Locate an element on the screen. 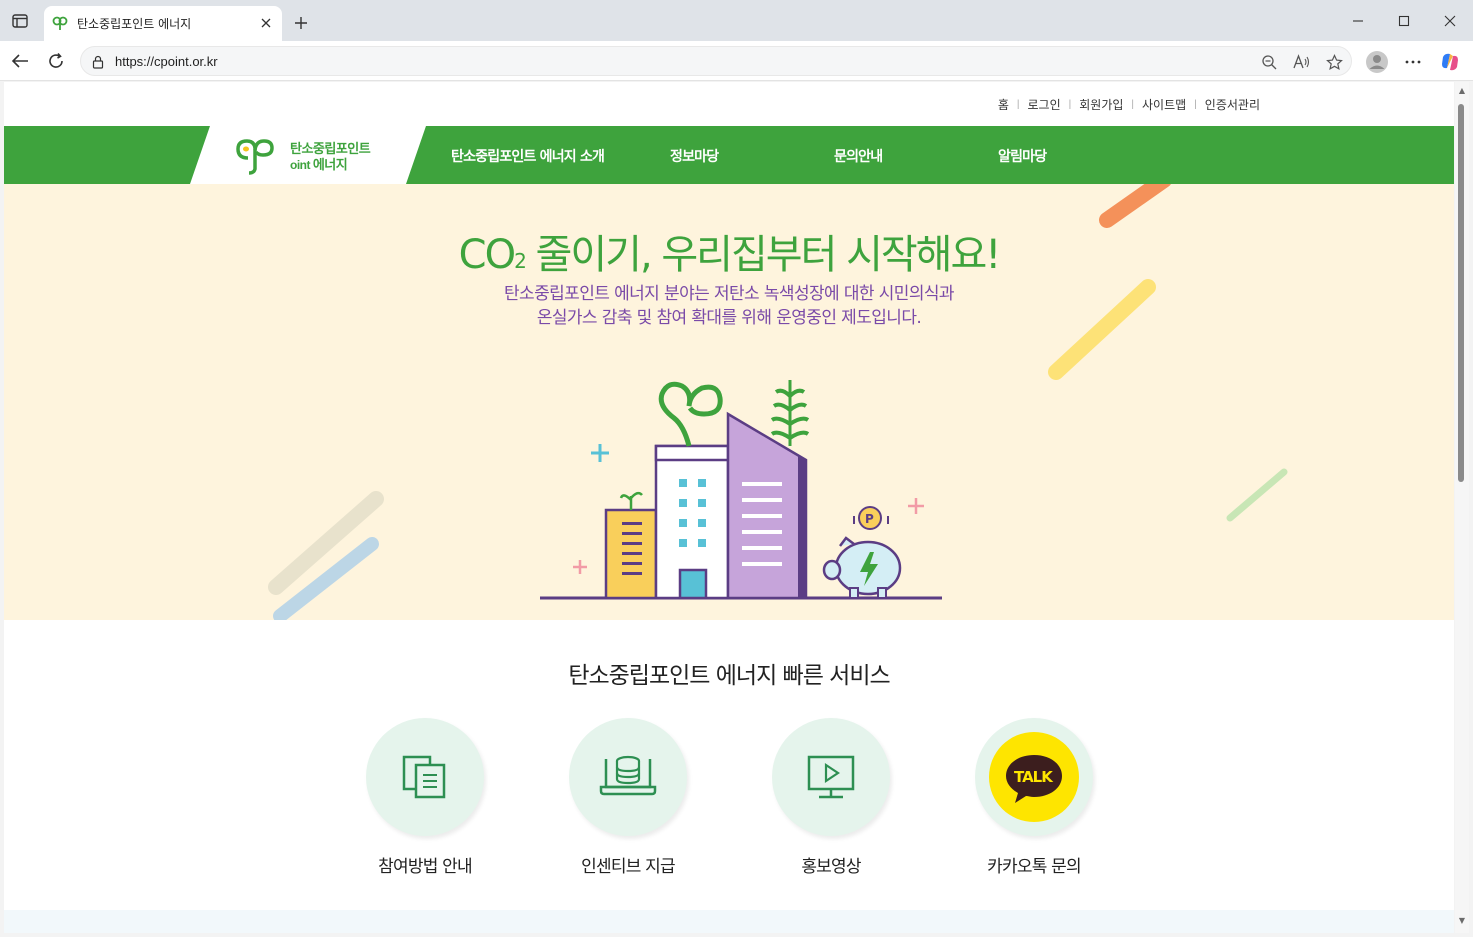  city-buildings-illustration: P is located at coordinates (741, 490).